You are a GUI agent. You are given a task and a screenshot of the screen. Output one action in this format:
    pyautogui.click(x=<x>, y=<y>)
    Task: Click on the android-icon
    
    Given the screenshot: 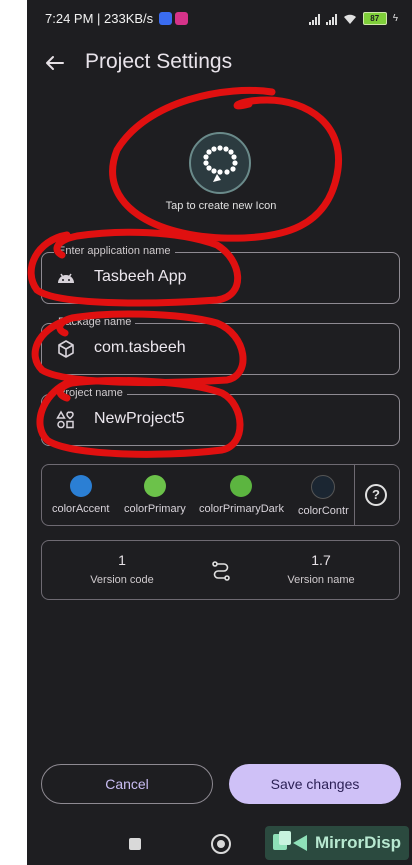 What is the action you would take?
    pyautogui.click(x=66, y=278)
    